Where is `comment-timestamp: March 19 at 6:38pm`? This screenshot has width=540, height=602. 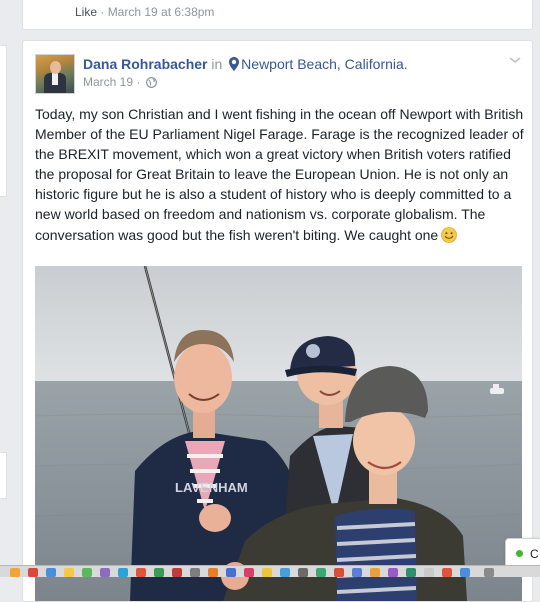 comment-timestamp: March 19 at 6:38pm is located at coordinates (161, 12).